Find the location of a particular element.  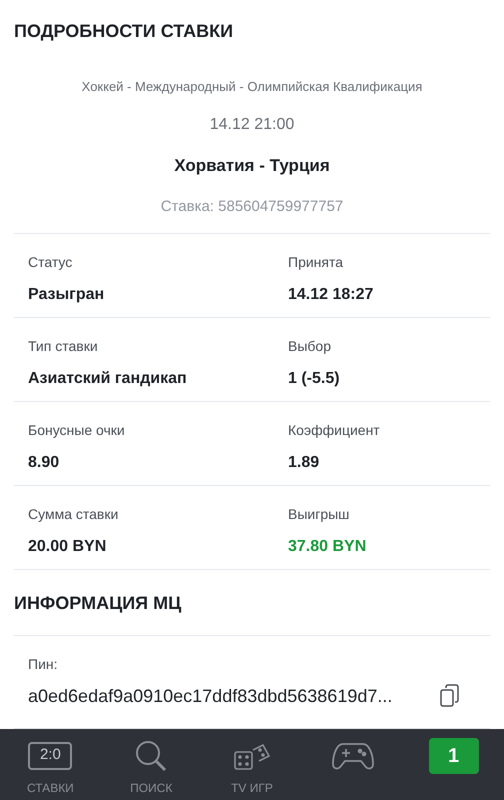

field-value: 37.80 BYN is located at coordinates (328, 546).